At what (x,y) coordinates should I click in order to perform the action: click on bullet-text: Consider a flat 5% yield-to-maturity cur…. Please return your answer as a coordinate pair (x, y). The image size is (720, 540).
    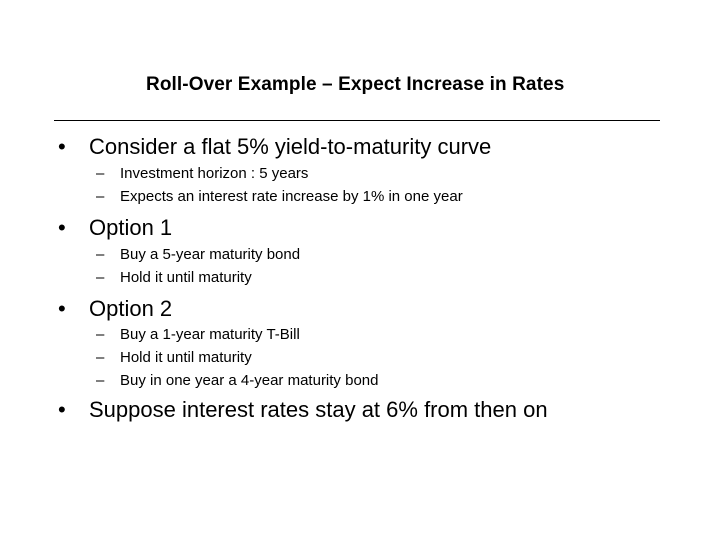
    Looking at the image, I should click on (290, 146).